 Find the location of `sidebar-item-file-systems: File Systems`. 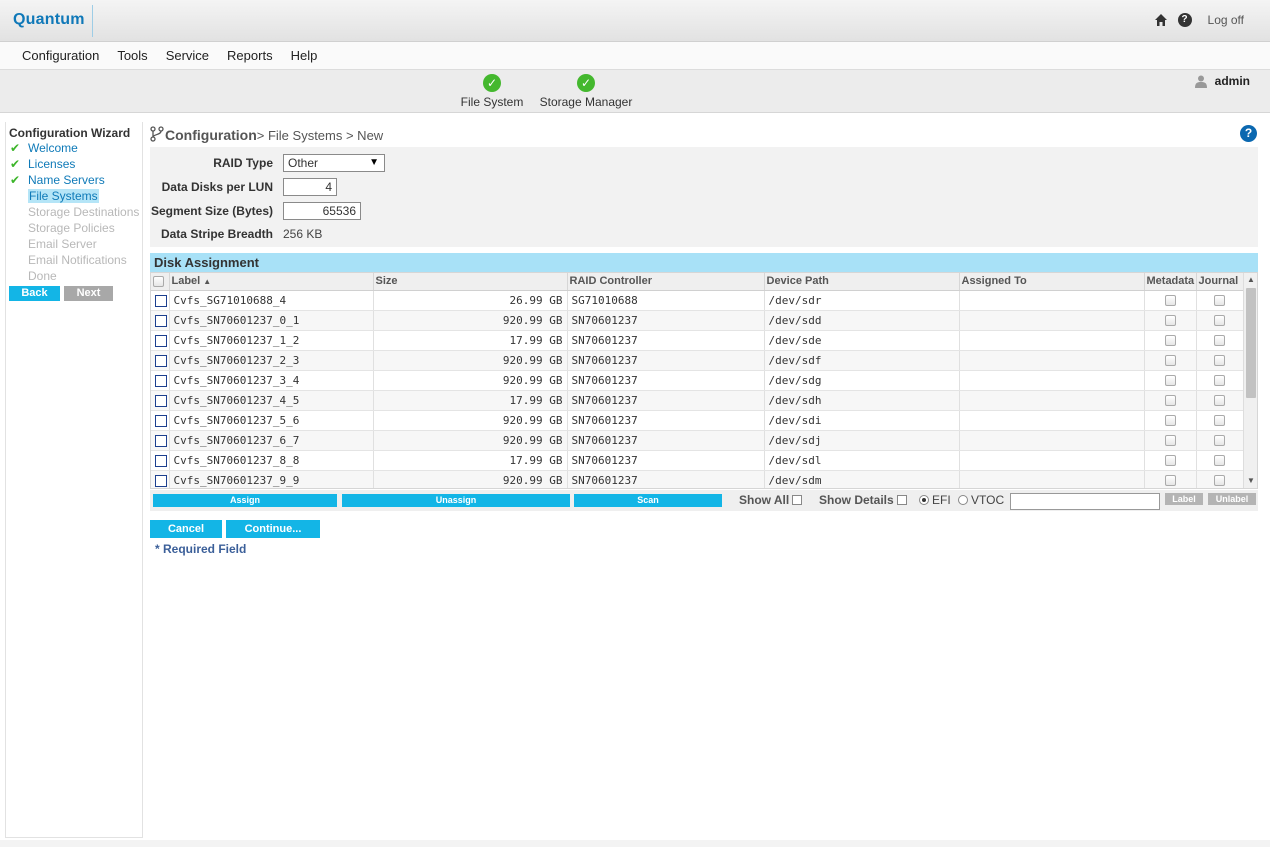

sidebar-item-file-systems: File Systems is located at coordinates (74, 196).